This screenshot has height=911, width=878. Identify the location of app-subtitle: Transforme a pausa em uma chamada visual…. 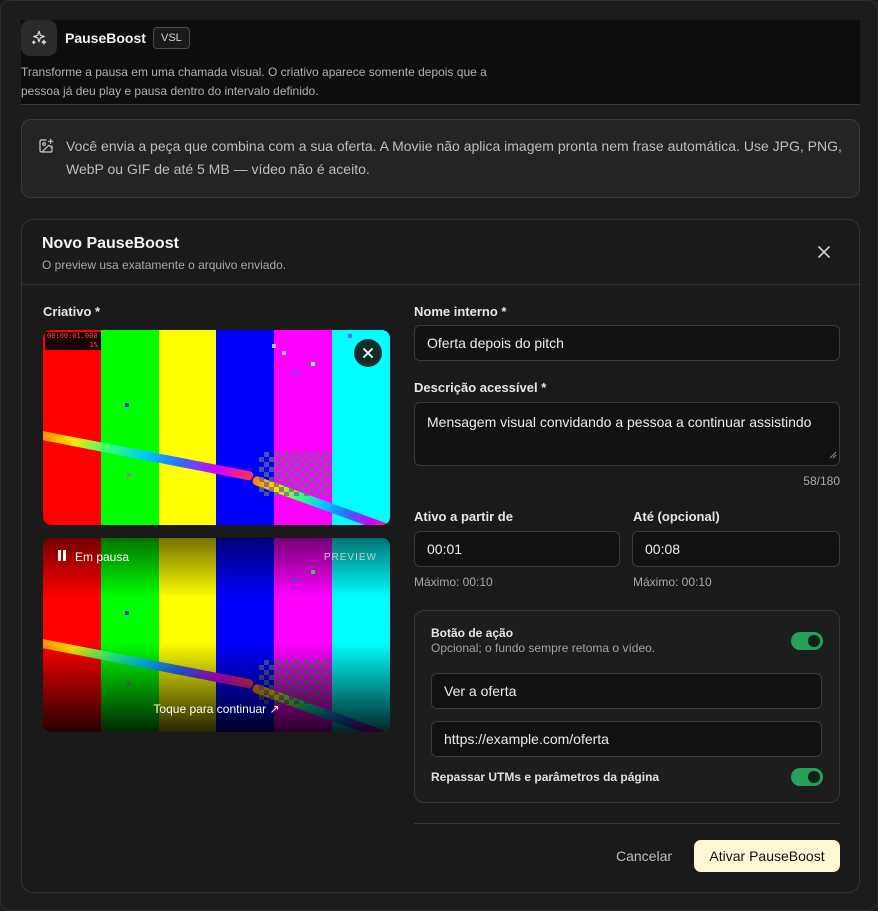
(254, 81).